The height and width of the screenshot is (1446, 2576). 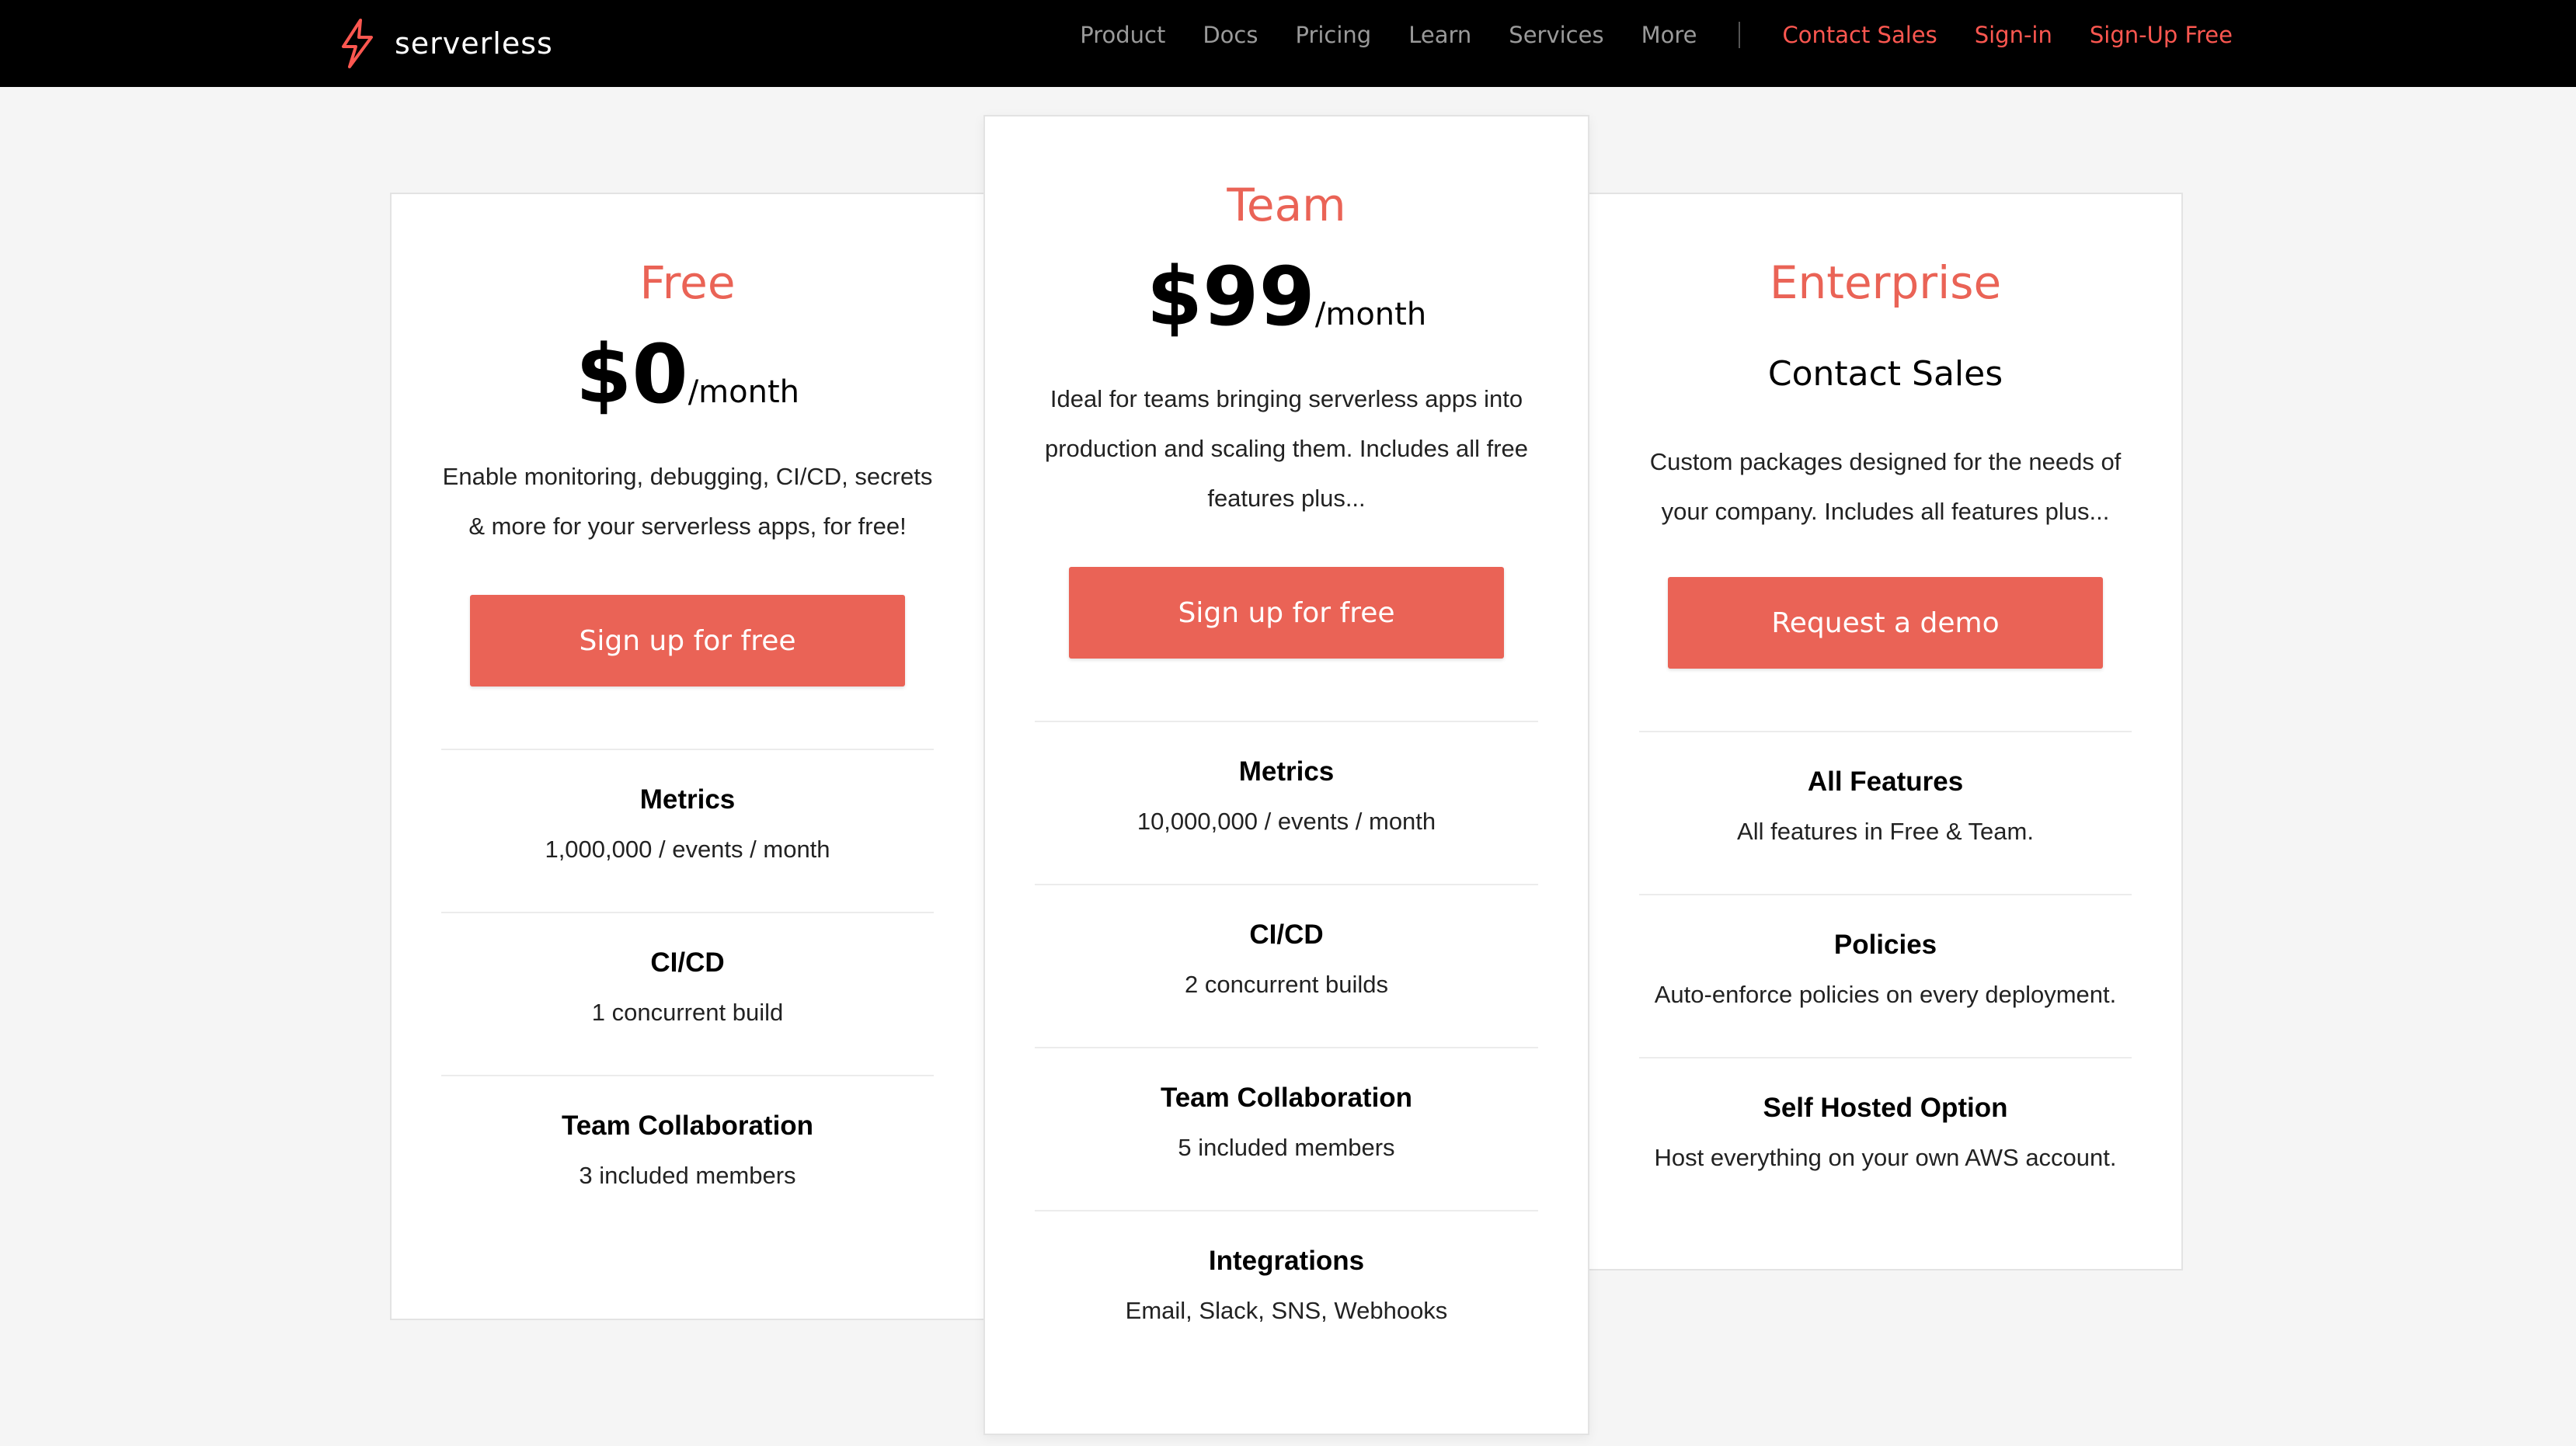 What do you see at coordinates (474, 44) in the screenshot?
I see `brand-name: serverless` at bounding box center [474, 44].